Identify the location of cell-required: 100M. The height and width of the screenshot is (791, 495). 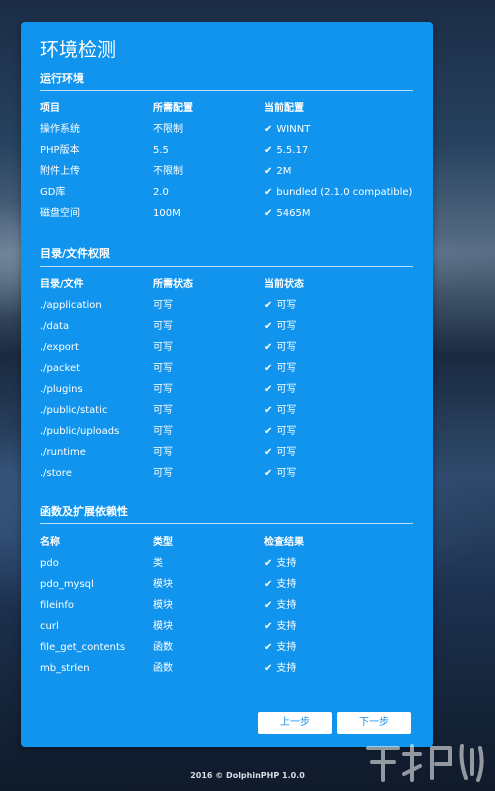
(167, 213).